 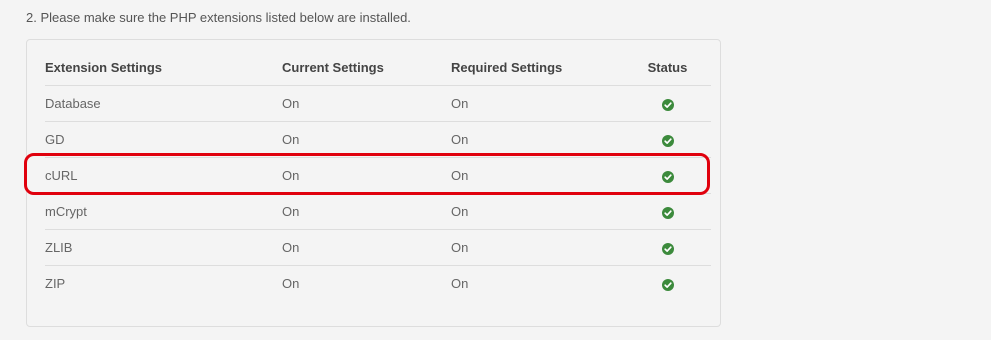 I want to click on header-extension-settings: Extension Settings, so click(x=163, y=68).